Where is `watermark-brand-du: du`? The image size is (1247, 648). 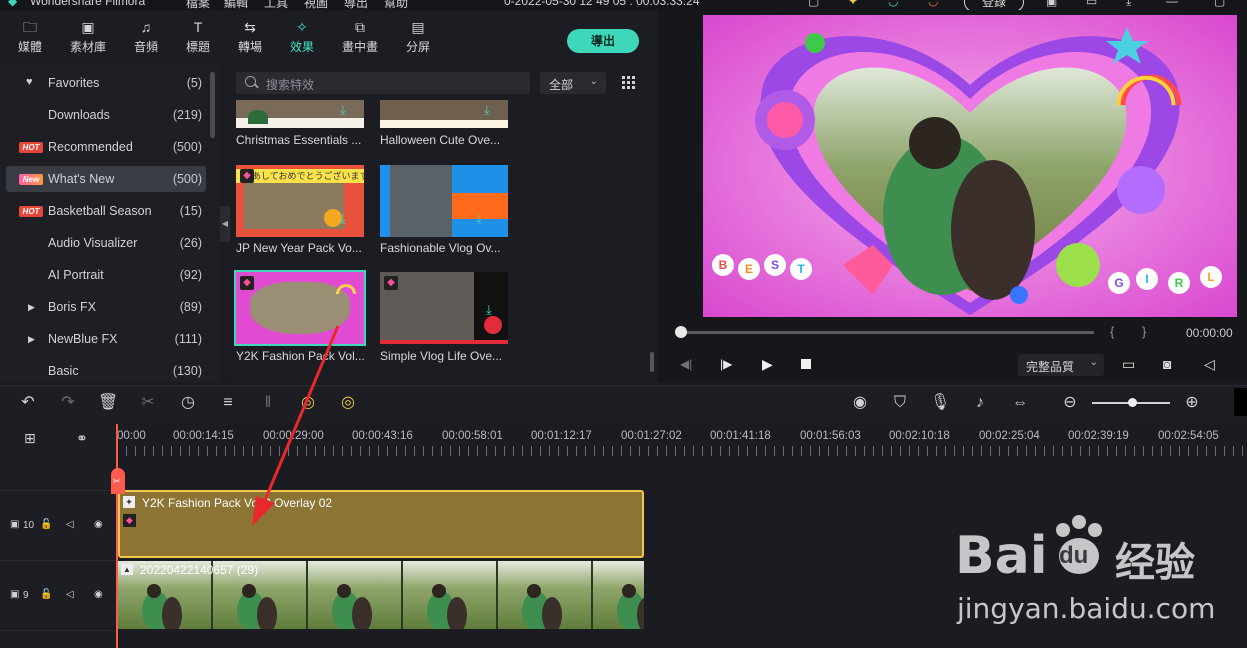
watermark-brand-du: du is located at coordinates (1074, 555).